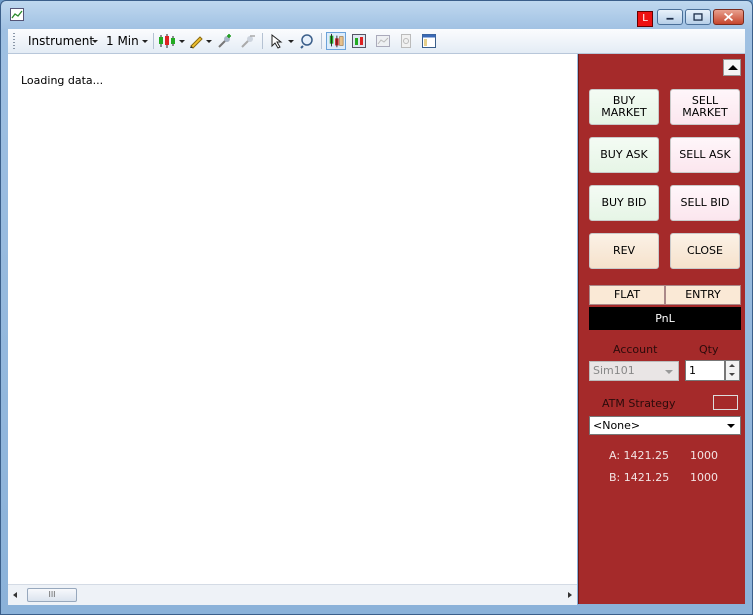 Image resolution: width=753 pixels, height=615 pixels. Describe the element at coordinates (725, 402) in the screenshot. I see `atm-strategy-button` at that location.